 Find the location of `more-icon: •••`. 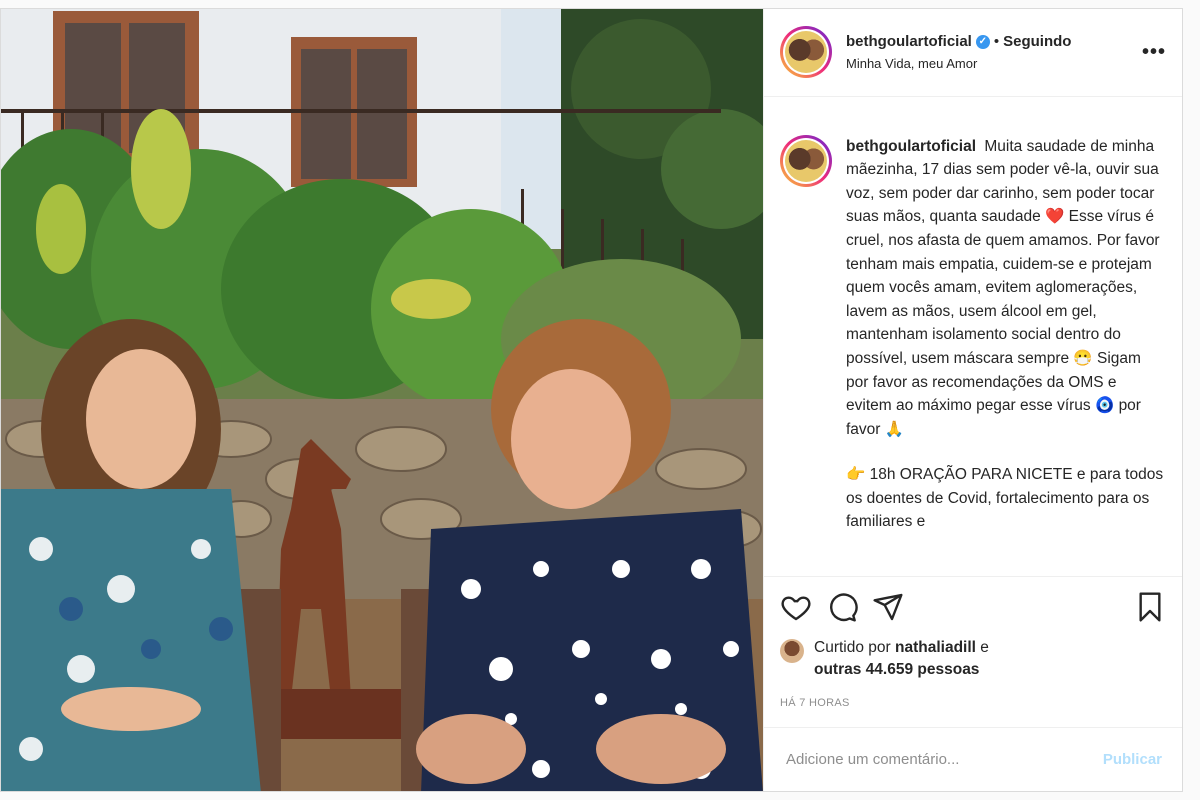

more-icon: ••• is located at coordinates (1154, 52).